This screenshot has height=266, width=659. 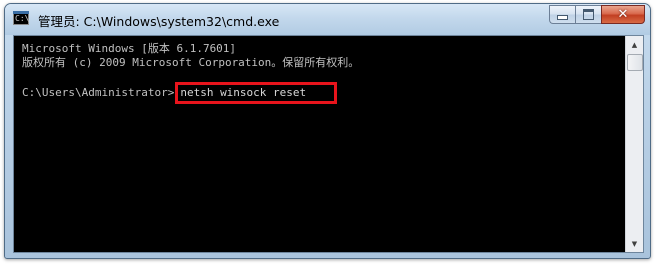 What do you see at coordinates (129, 48) in the screenshot?
I see `console-line-version: Microsoft Windows [版本 6.1.7601]` at bounding box center [129, 48].